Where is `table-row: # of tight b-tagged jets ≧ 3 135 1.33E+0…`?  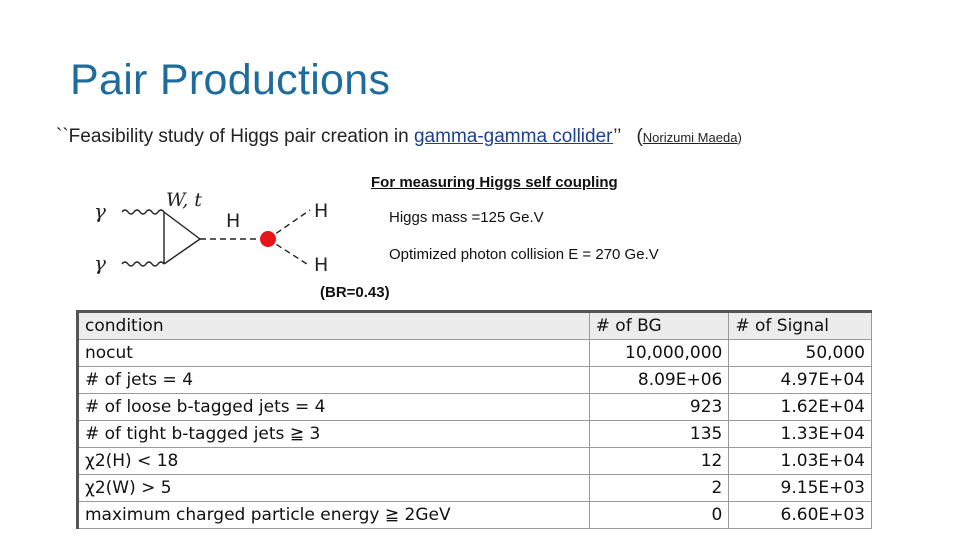 table-row: # of tight b-tagged jets ≧ 3 135 1.33E+0… is located at coordinates (474, 434).